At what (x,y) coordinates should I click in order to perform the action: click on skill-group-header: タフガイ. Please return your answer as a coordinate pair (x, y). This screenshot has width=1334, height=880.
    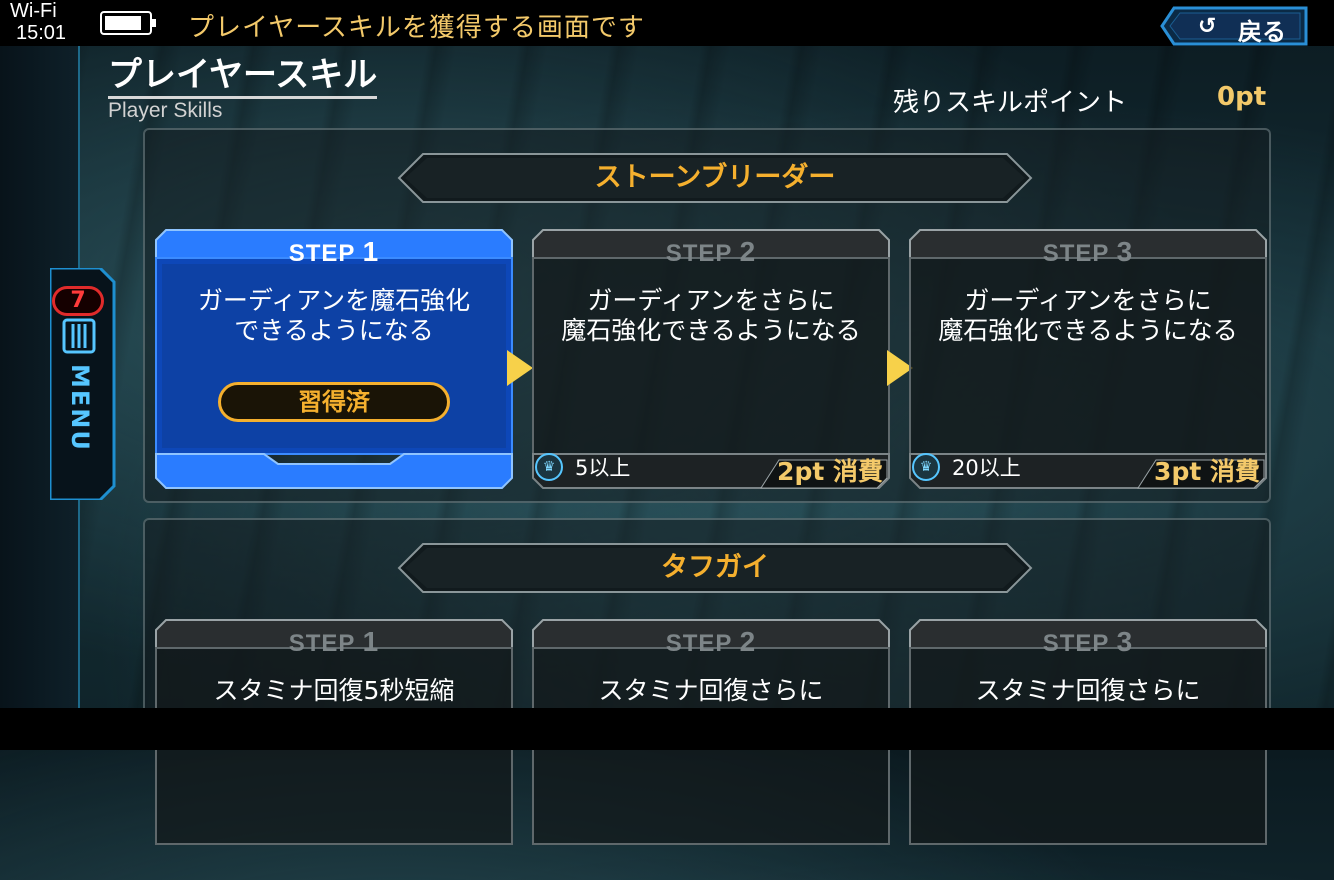
    Looking at the image, I should click on (715, 568).